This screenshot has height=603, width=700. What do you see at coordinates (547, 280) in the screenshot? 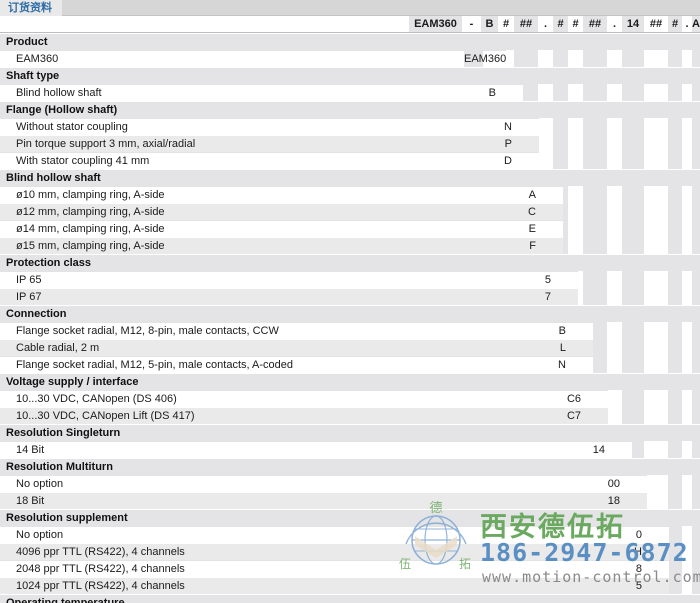
I see `option-code: 5` at bounding box center [547, 280].